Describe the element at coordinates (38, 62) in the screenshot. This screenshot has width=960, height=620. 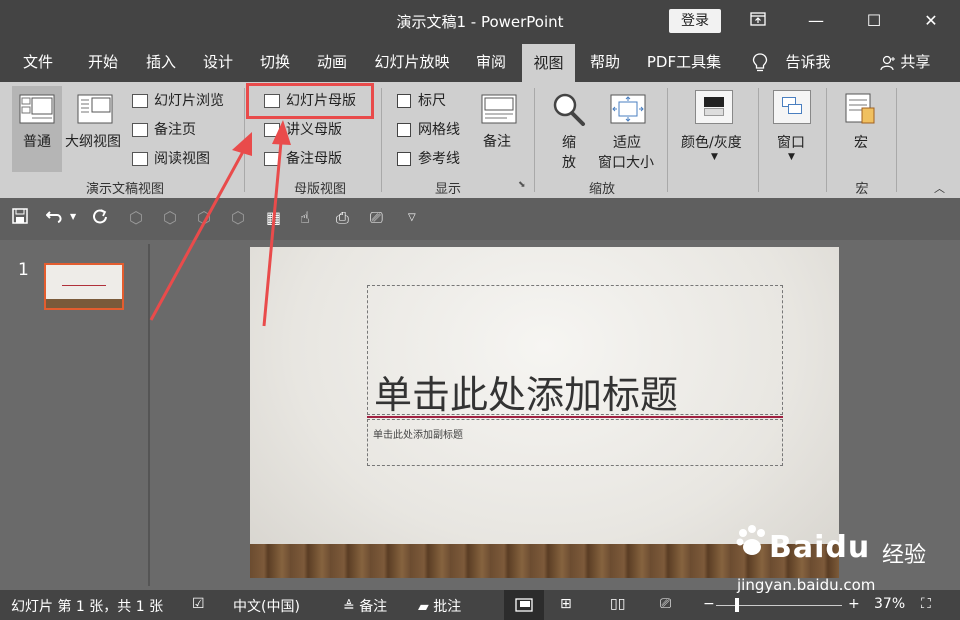
I see `tab-file: 文件` at that location.